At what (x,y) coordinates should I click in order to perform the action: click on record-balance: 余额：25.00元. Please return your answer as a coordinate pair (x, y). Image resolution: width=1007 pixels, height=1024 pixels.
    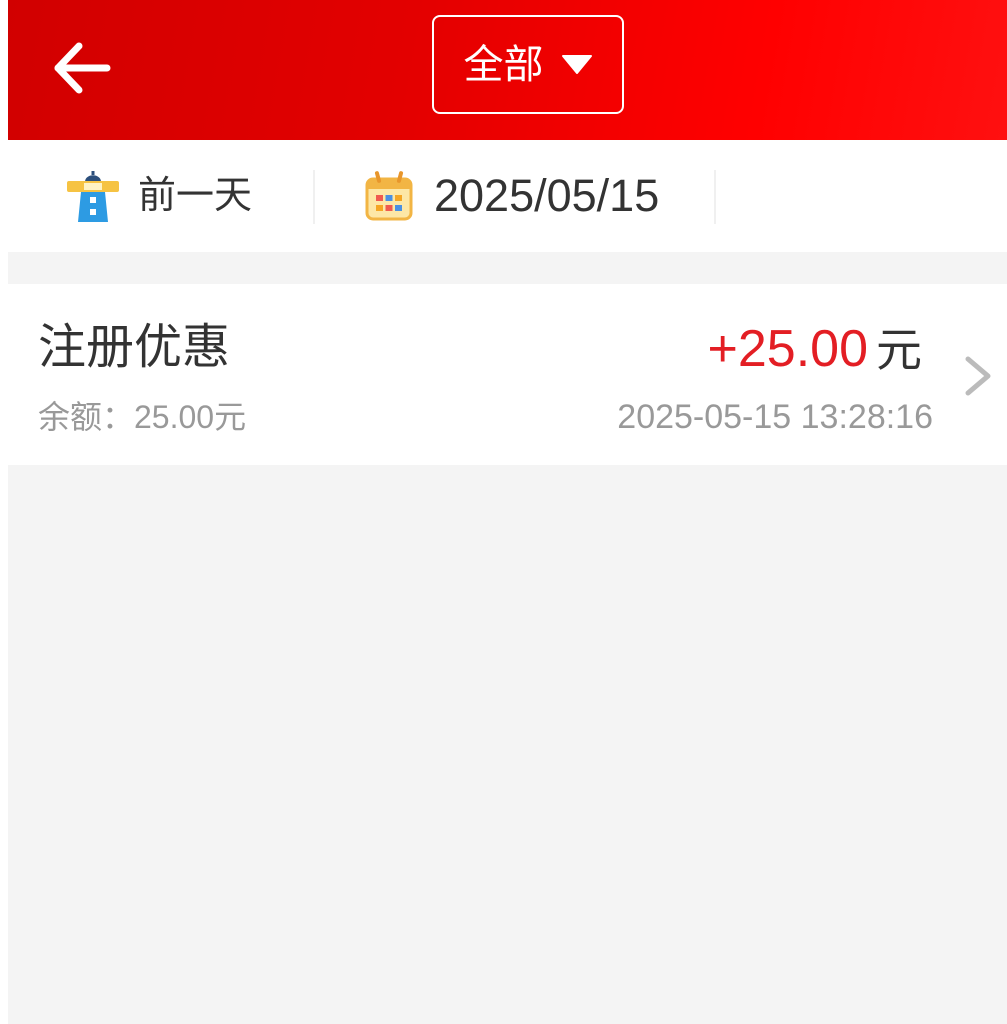
    Looking at the image, I should click on (142, 417).